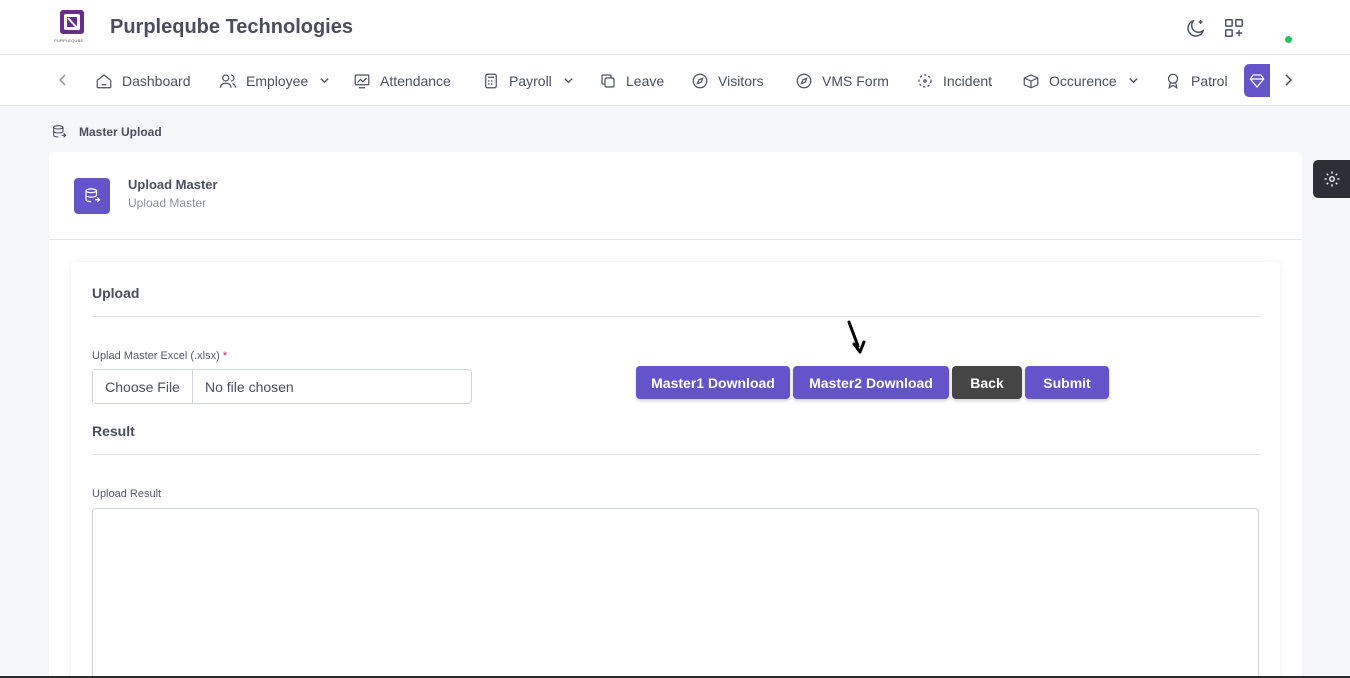 Image resolution: width=1350 pixels, height=678 pixels. What do you see at coordinates (491, 80) in the screenshot?
I see `calculator-icon` at bounding box center [491, 80].